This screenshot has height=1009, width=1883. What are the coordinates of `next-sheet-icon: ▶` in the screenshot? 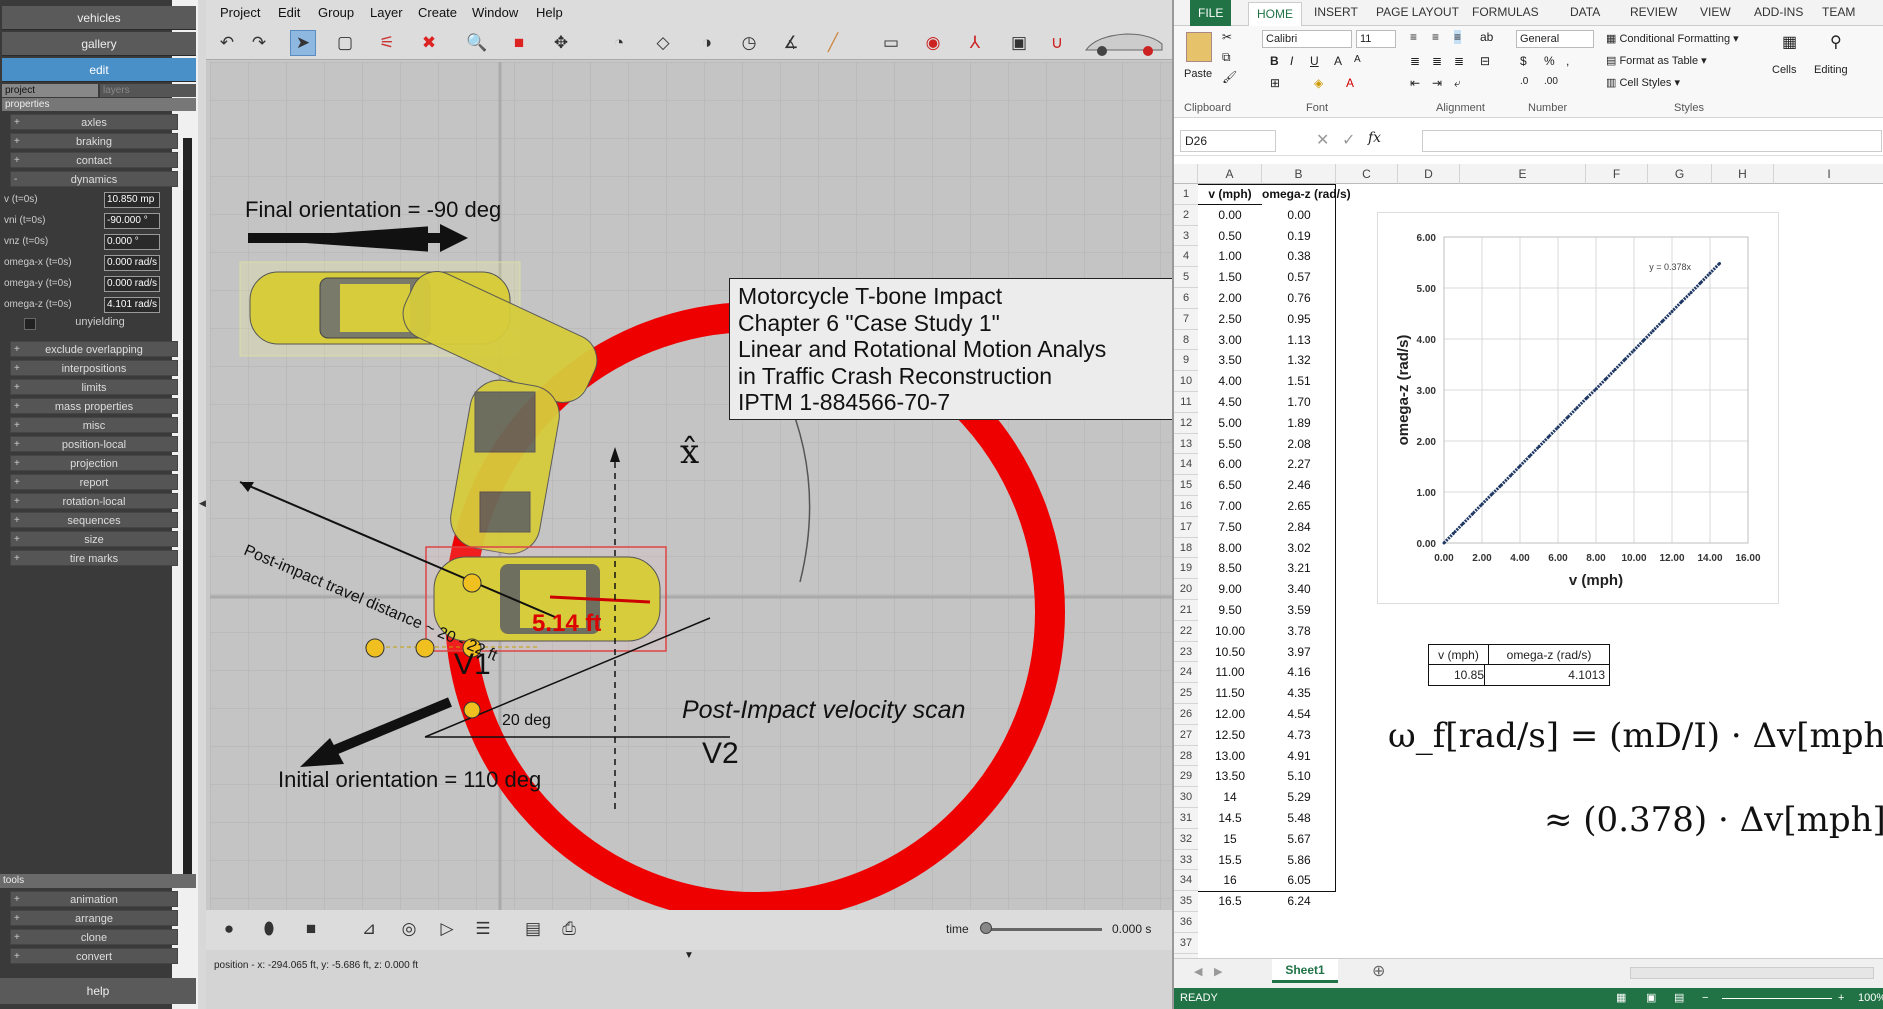 It's located at (1218, 971).